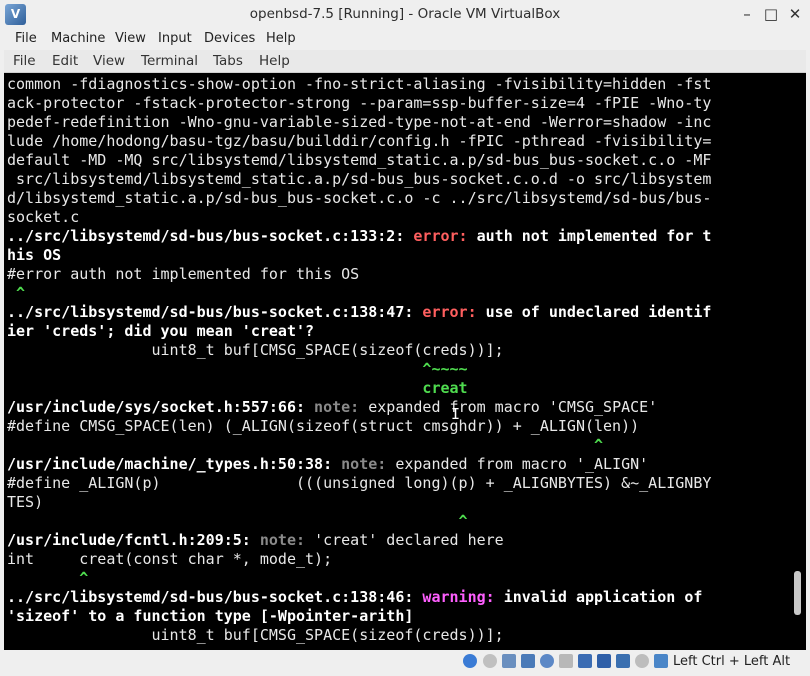 Image resolution: width=810 pixels, height=676 pixels. What do you see at coordinates (161, 407) in the screenshot?
I see `terminal-text-segment: /usr/include/sys/socket.h:557:66:` at bounding box center [161, 407].